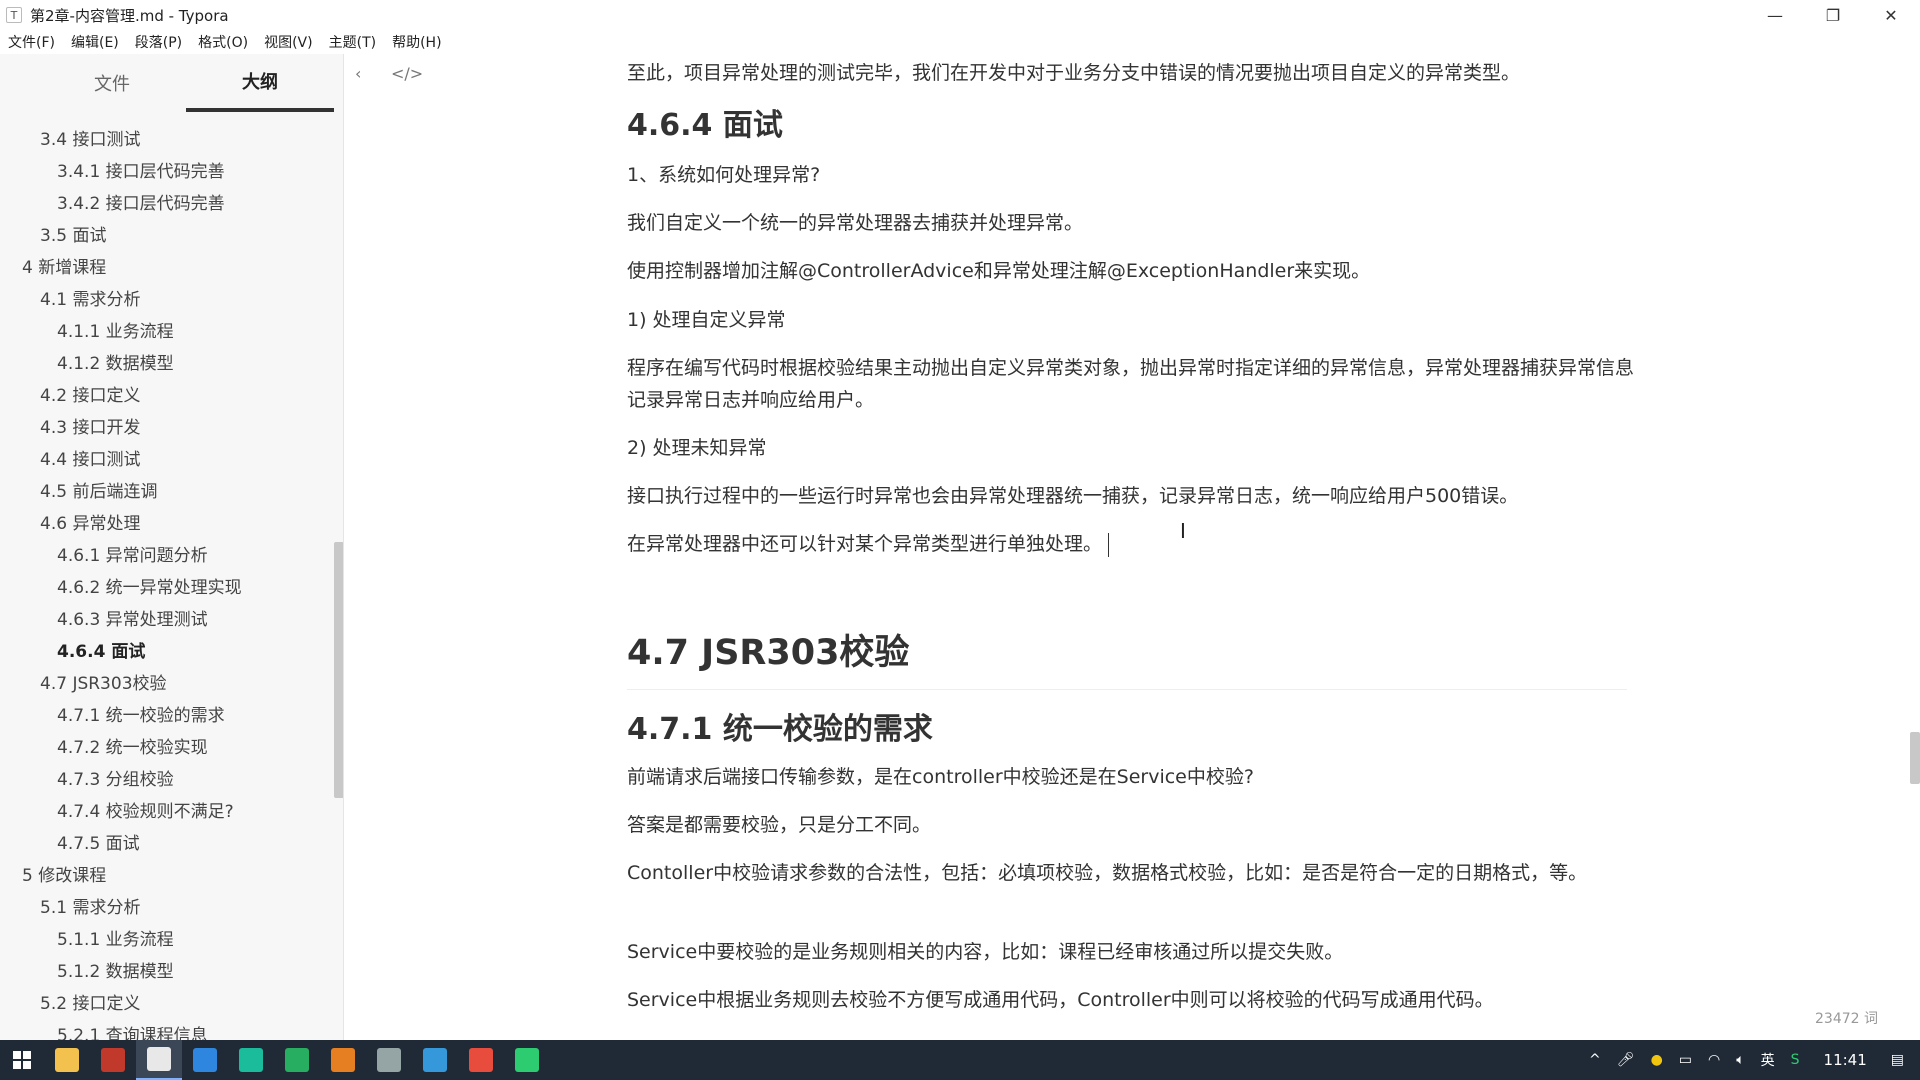  I want to click on editor-scrollbar, so click(1915, 758).